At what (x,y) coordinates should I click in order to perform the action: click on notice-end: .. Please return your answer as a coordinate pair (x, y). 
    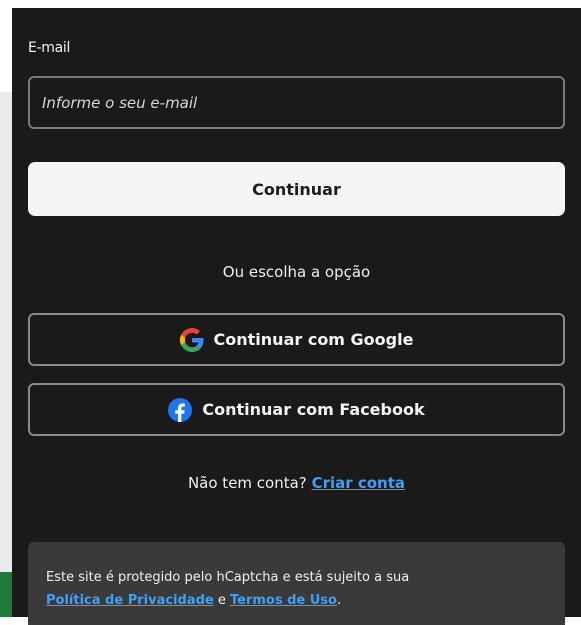
    Looking at the image, I should click on (339, 600).